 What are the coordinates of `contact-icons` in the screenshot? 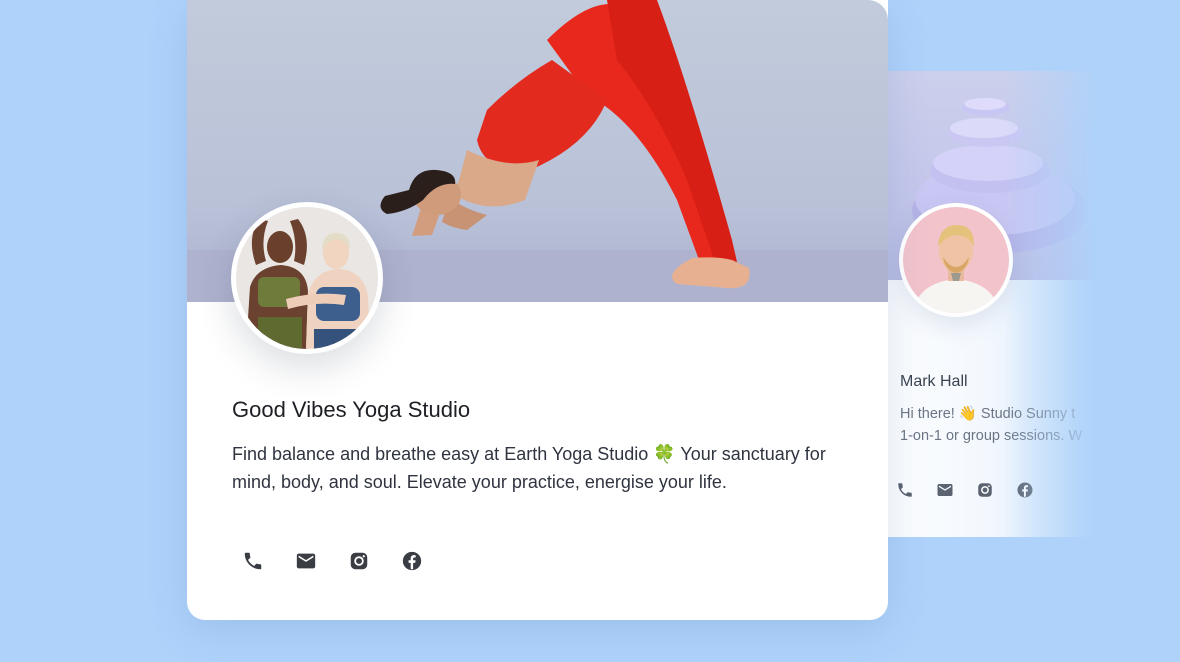 It's located at (332, 561).